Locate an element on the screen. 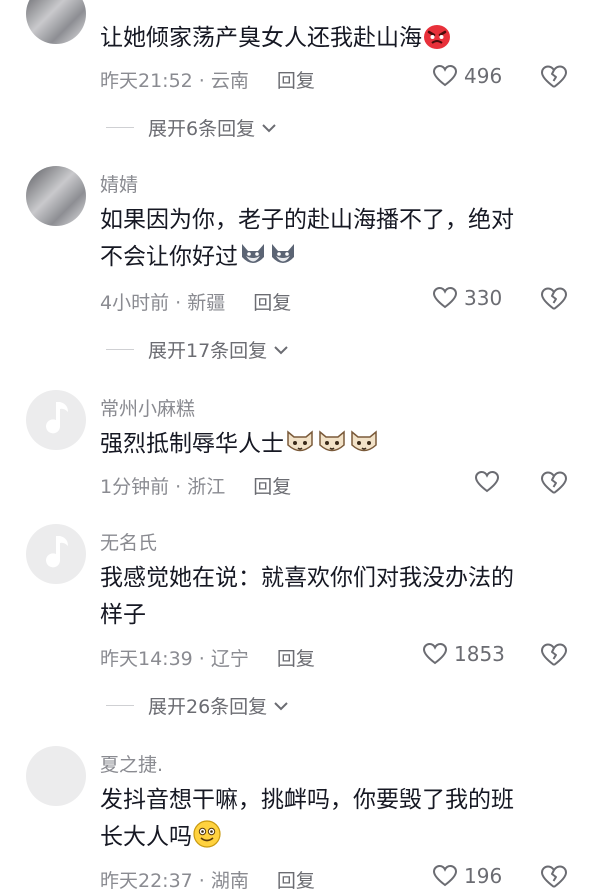 This screenshot has width=600, height=894. like-button: 196 is located at coordinates (467, 876).